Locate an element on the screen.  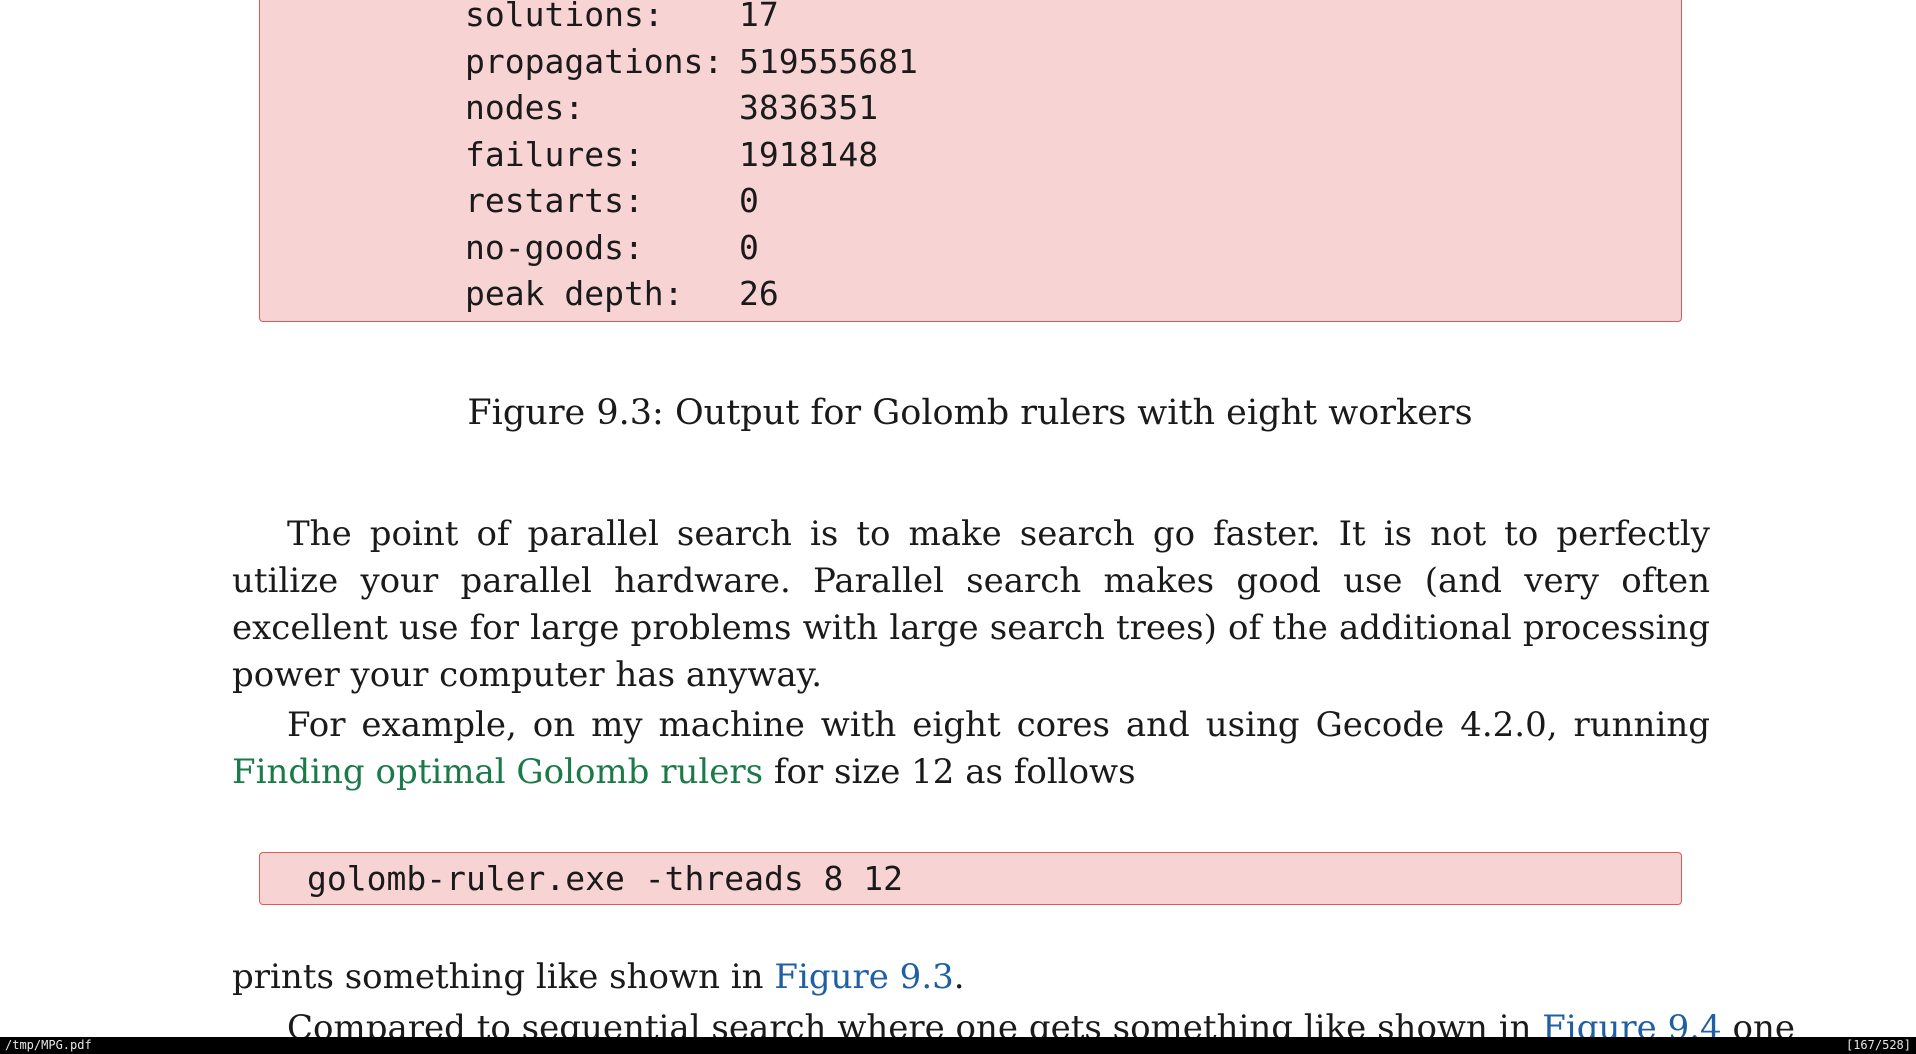
output-stat-key: failures: is located at coordinates (554, 154).